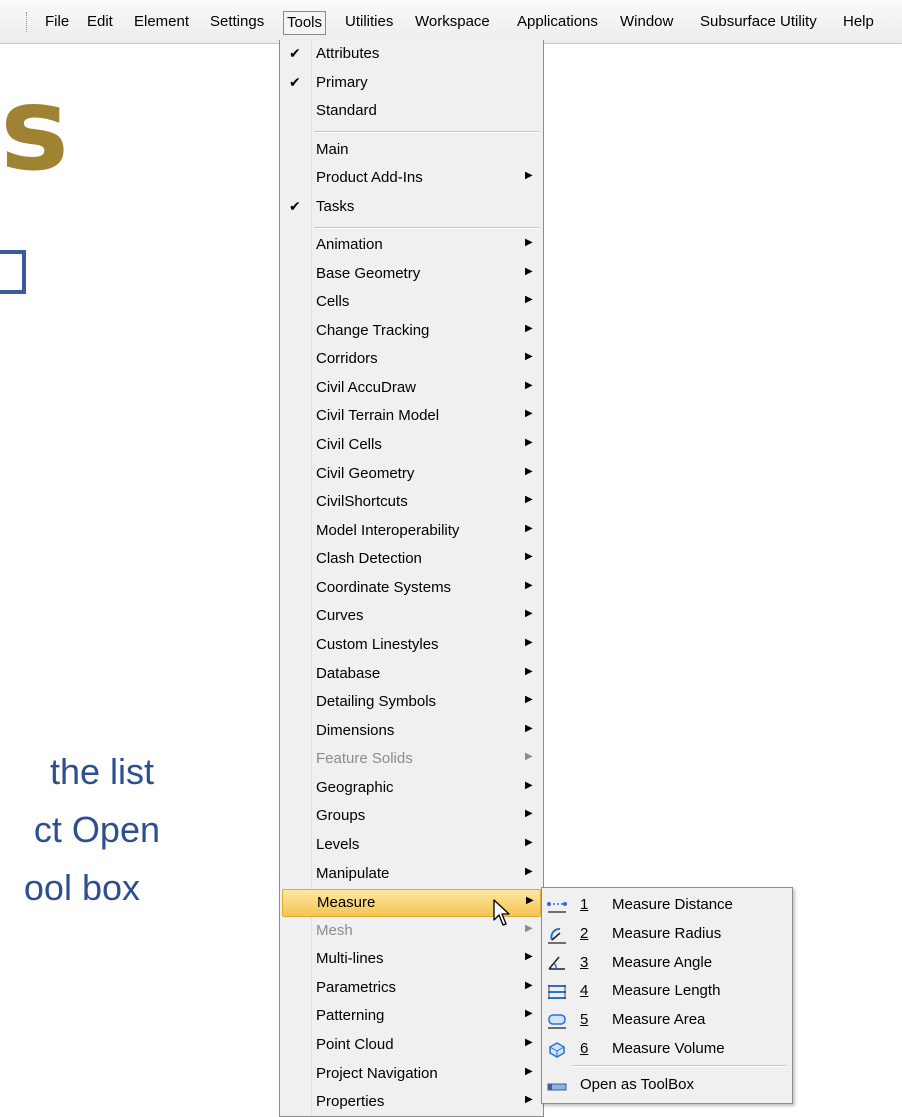 The height and width of the screenshot is (1117, 902). Describe the element at coordinates (81, 887) in the screenshot. I see `slide-text-line-3: ool box` at that location.